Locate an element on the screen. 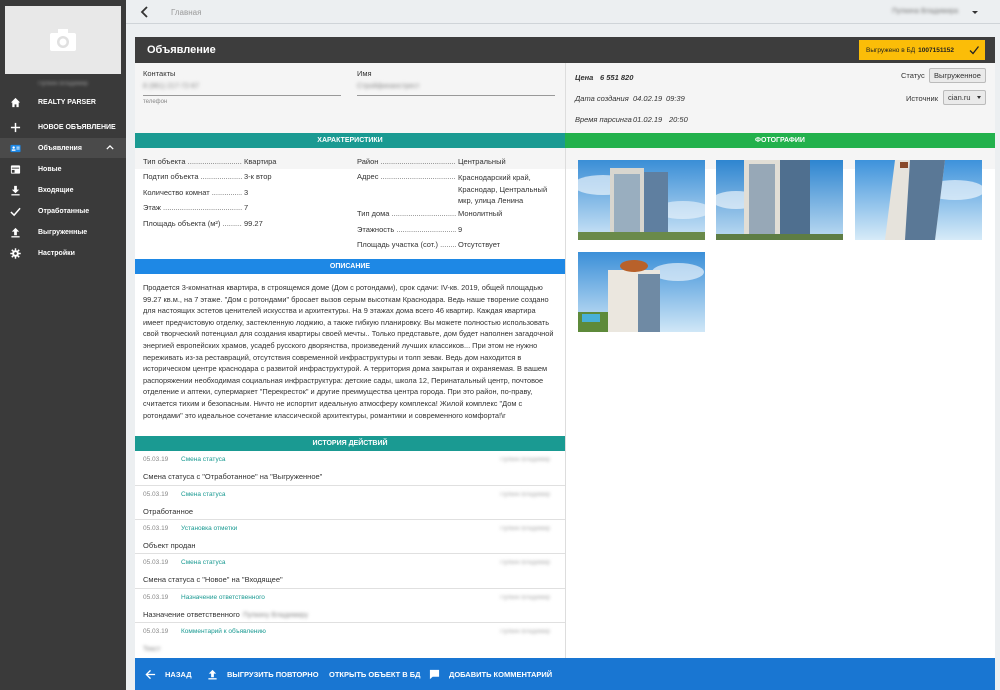 The image size is (1000, 690). source-select: cian.ru is located at coordinates (964, 97).